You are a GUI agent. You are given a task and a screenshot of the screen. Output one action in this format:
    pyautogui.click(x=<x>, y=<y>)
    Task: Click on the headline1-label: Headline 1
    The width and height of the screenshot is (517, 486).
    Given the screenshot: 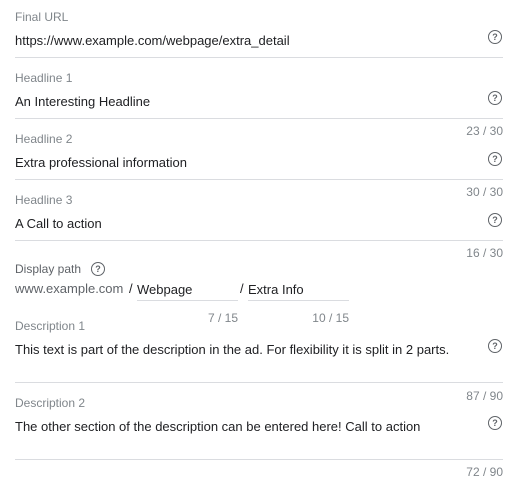 What is the action you would take?
    pyautogui.click(x=44, y=78)
    